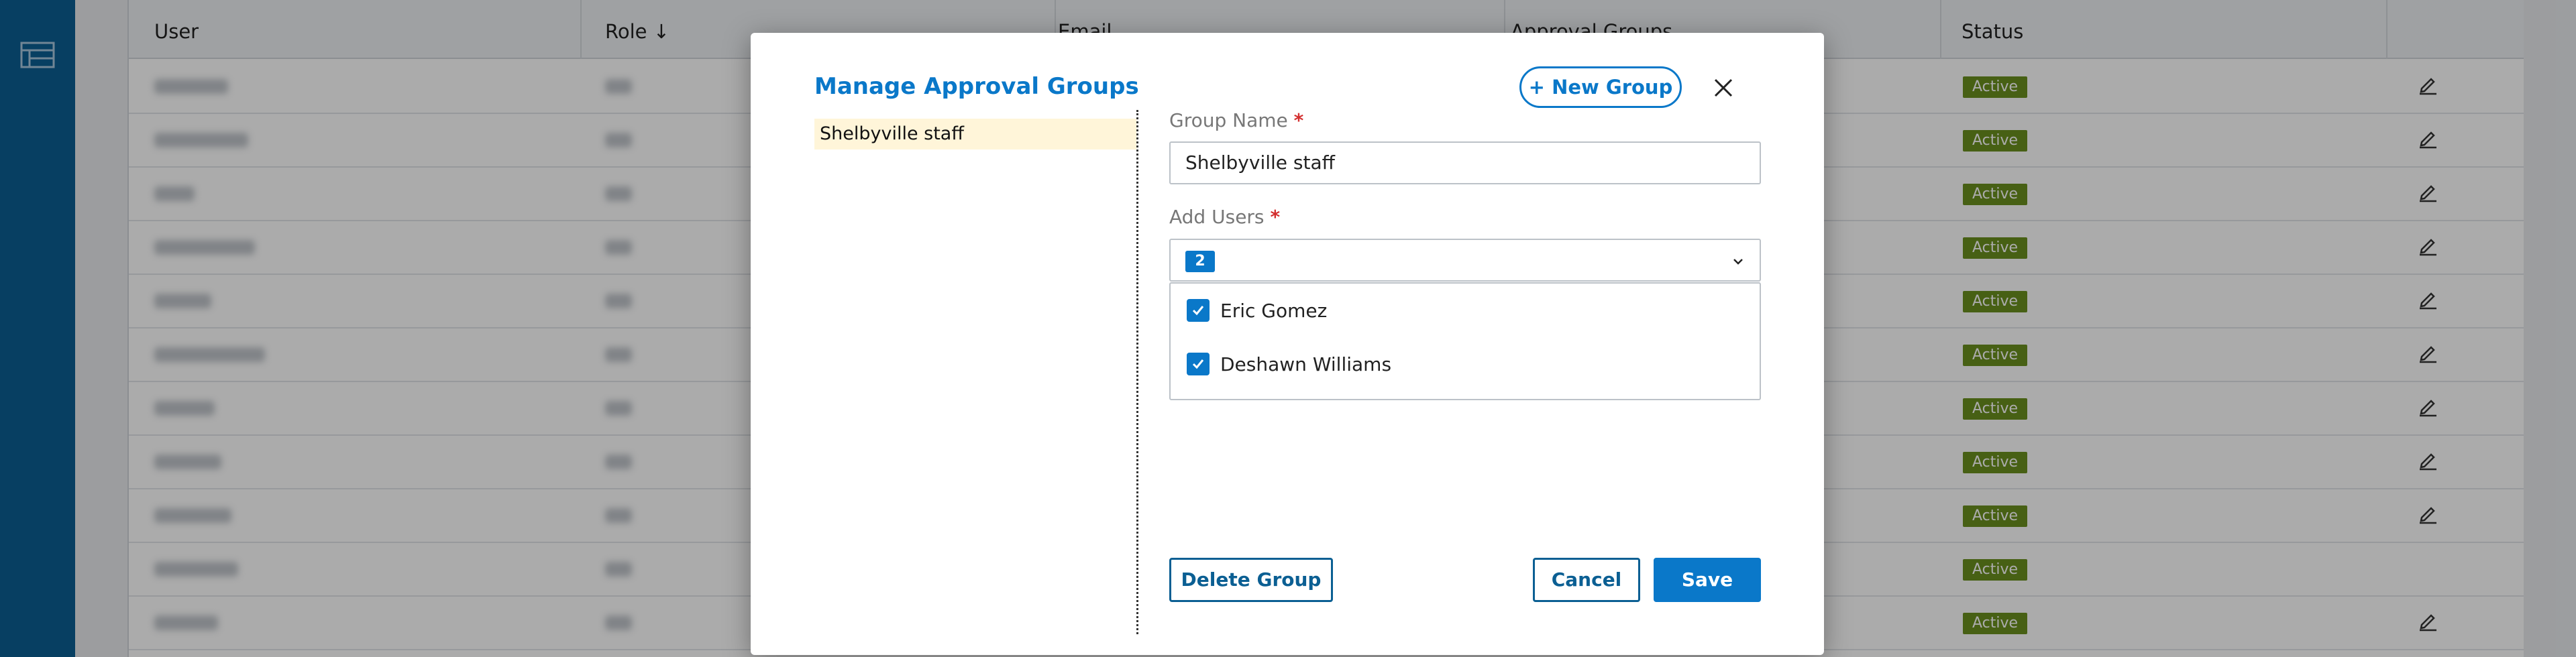 This screenshot has width=2576, height=657. Describe the element at coordinates (1465, 341) in the screenshot. I see `users-dropdown-list: Eric Gomez Deshawn Williams` at that location.